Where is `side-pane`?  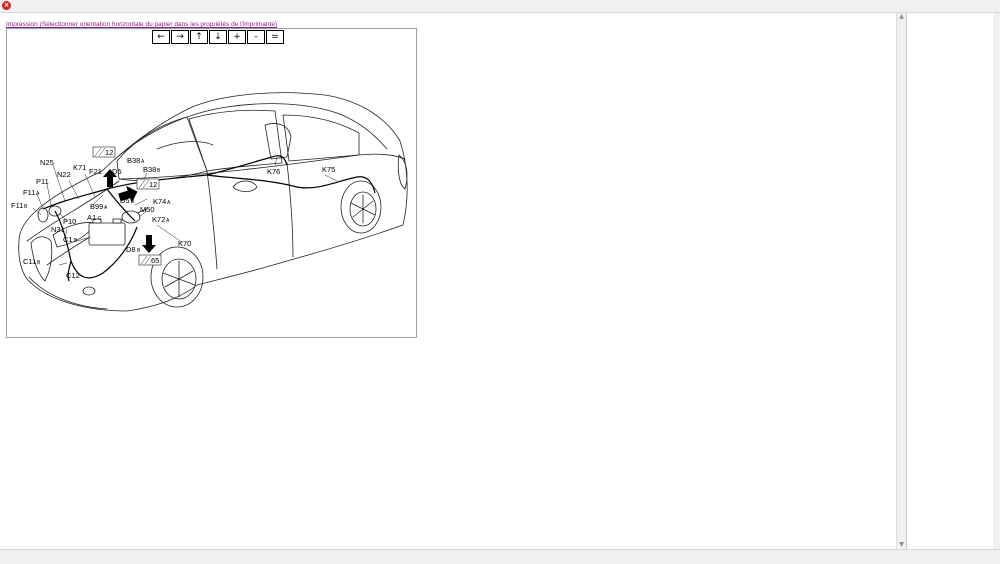 side-pane is located at coordinates (950, 281).